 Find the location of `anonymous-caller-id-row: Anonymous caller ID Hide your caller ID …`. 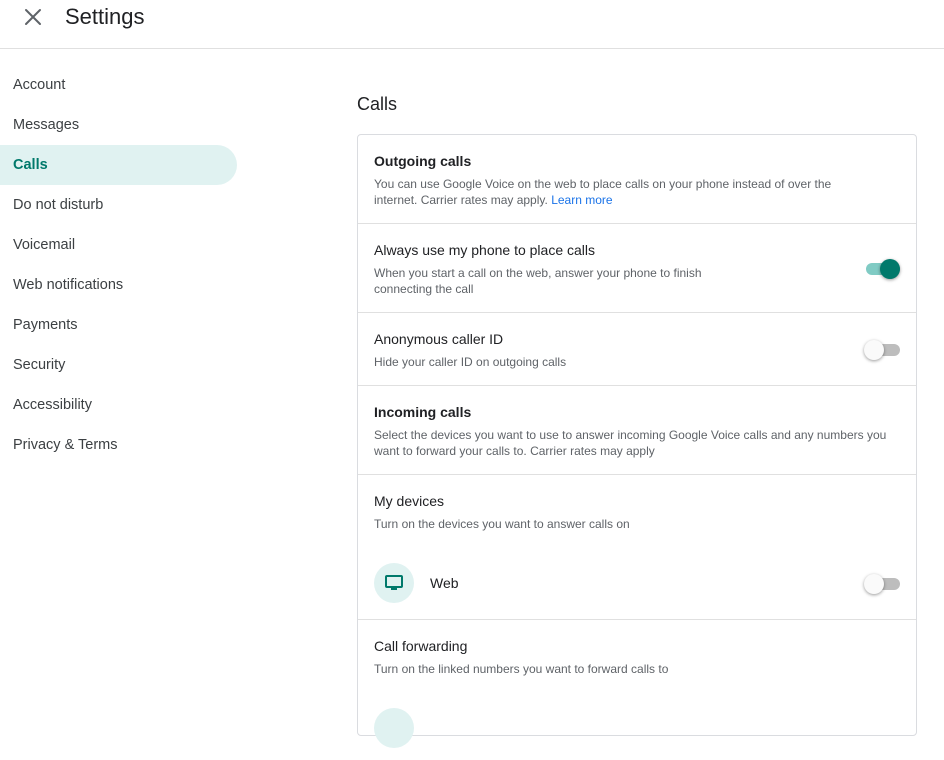

anonymous-caller-id-row: Anonymous caller ID Hide your caller ID … is located at coordinates (637, 349).